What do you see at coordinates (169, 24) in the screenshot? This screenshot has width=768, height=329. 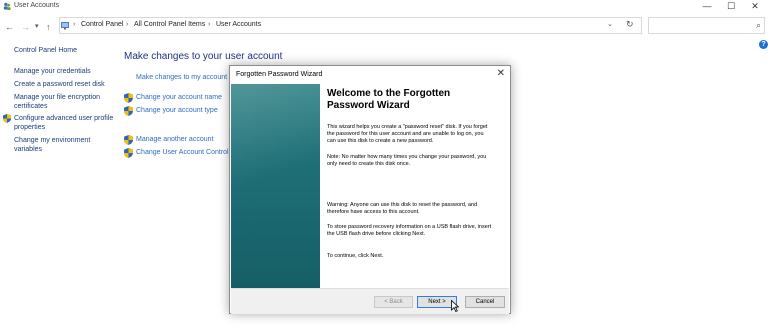 I see `breadcrumb-all-items: All Control Panel Items` at bounding box center [169, 24].